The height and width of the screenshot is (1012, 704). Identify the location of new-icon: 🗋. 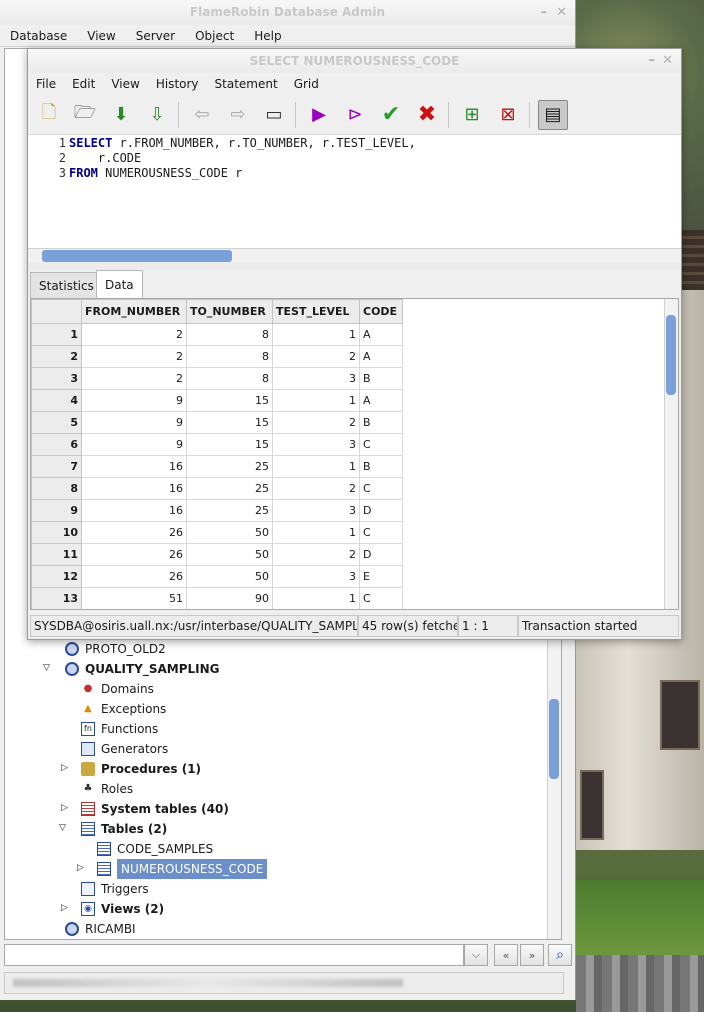
(49, 115).